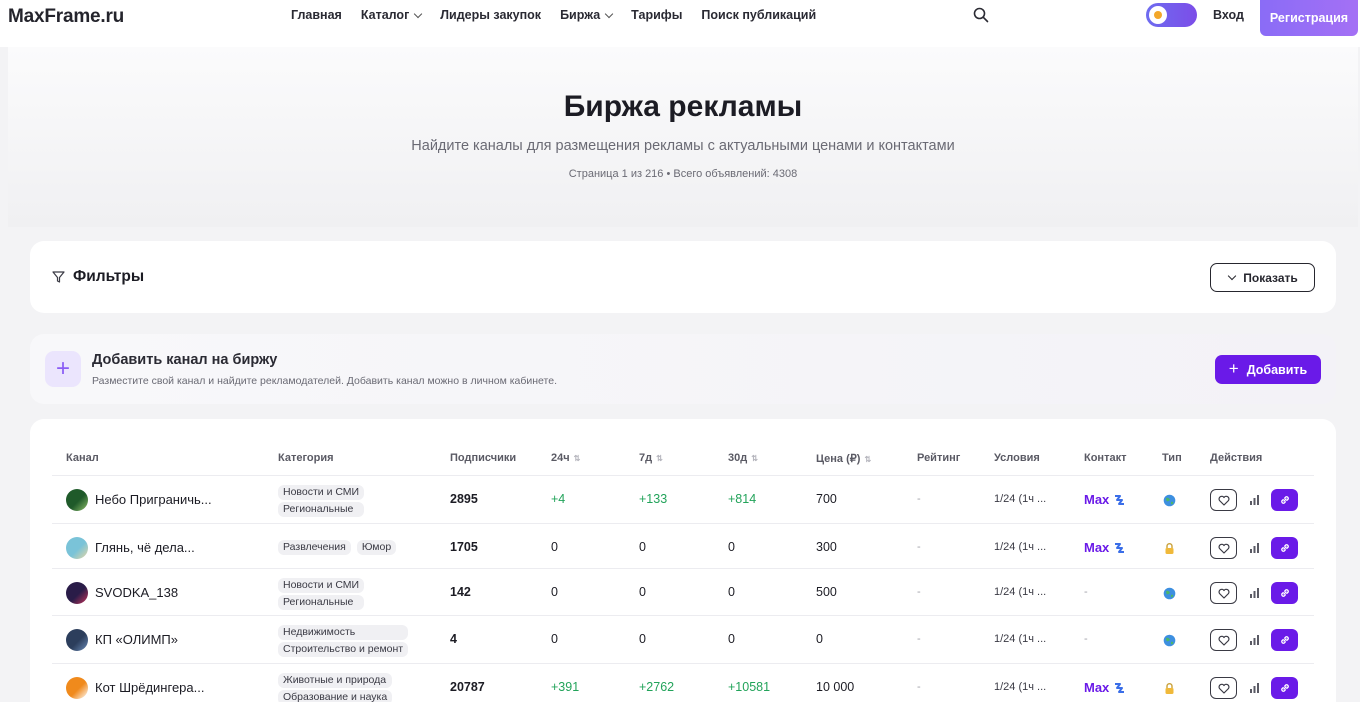 The image size is (1360, 702). What do you see at coordinates (343, 632) in the screenshot?
I see `category-tag: Недвижимость` at bounding box center [343, 632].